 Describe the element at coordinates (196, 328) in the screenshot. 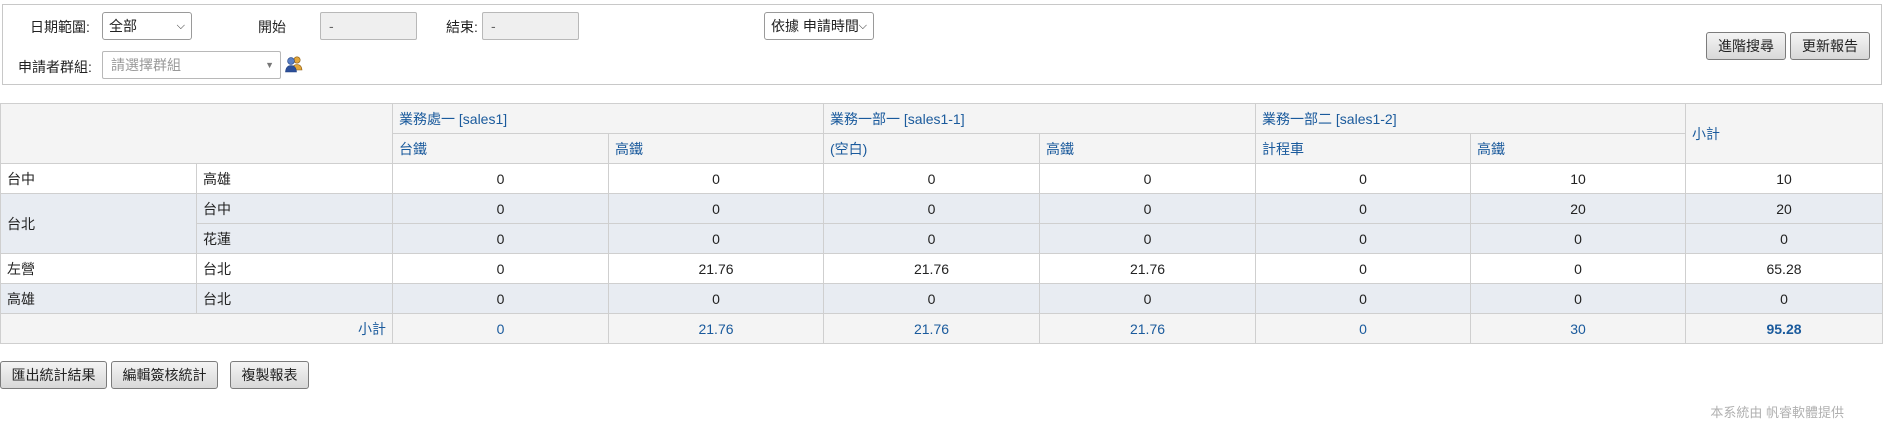

I see `footer-subtotal-label: 小計` at that location.